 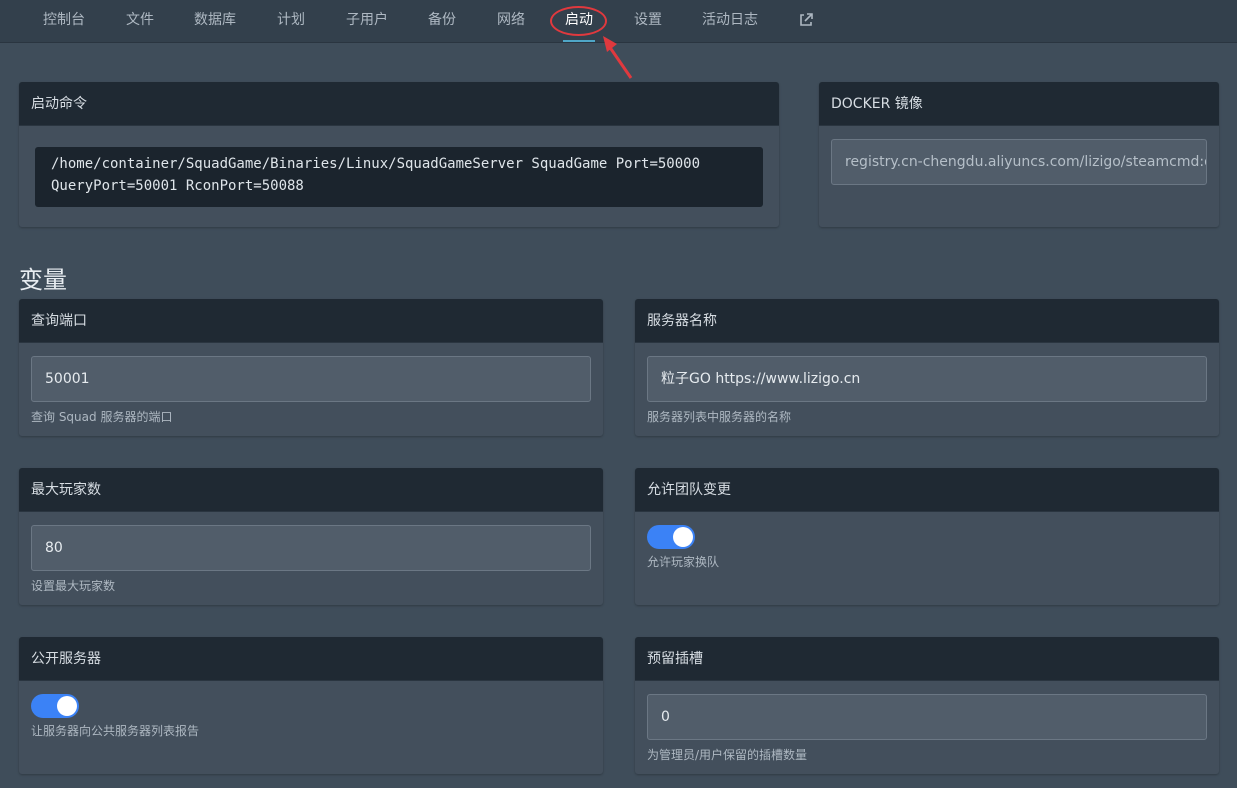 I want to click on reserved-slots-label: 预留插槽, so click(x=927, y=659).